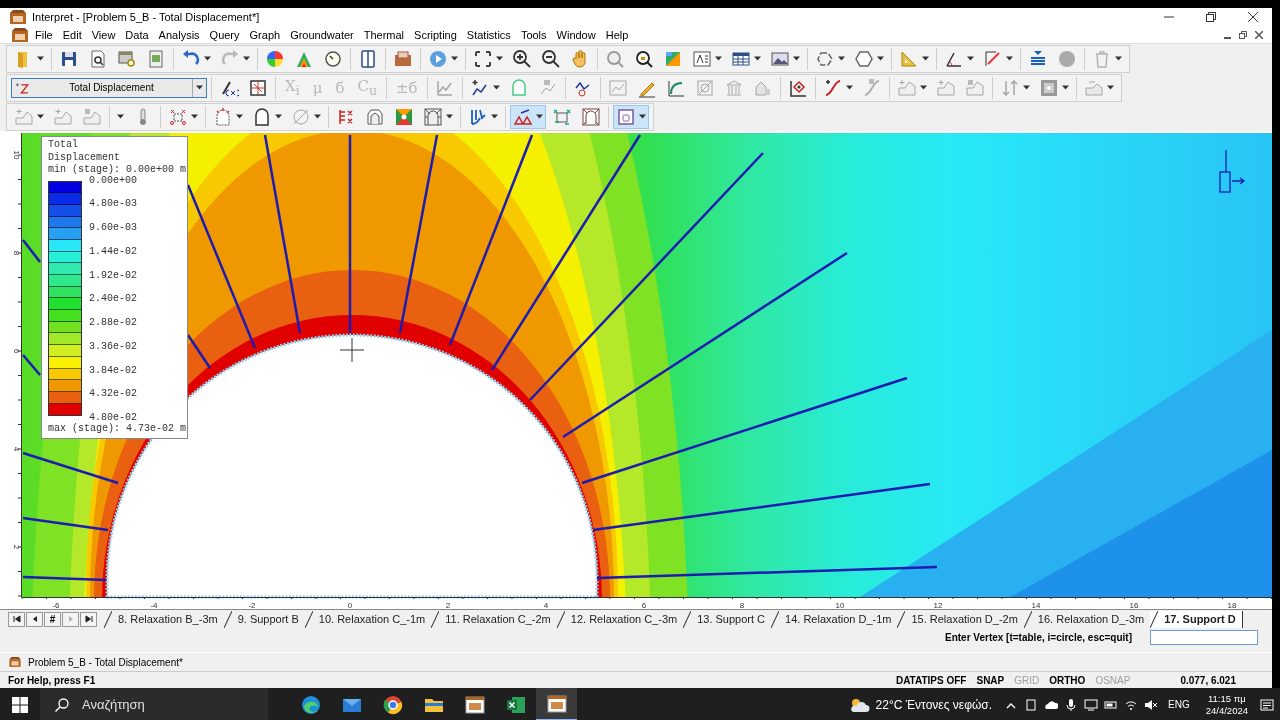  What do you see at coordinates (52, 619) in the screenshot?
I see `stage-number-button: #` at bounding box center [52, 619].